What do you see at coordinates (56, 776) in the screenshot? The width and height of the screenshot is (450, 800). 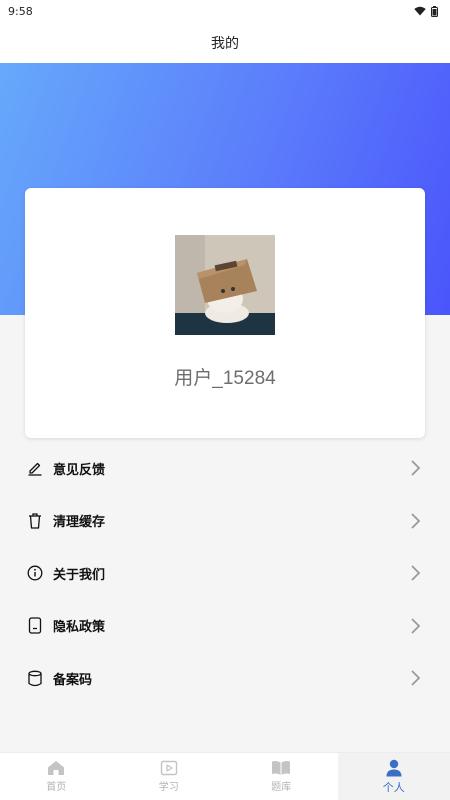 I see `tab-home: 首页` at bounding box center [56, 776].